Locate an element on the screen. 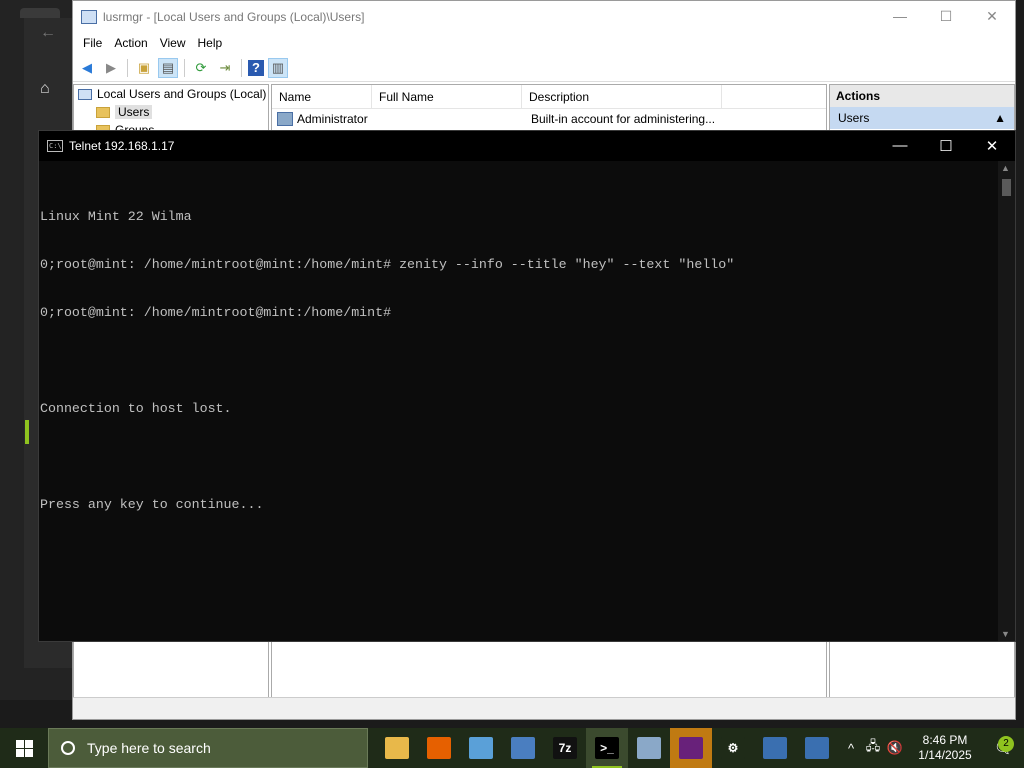  pinned-apps: 7z >_ ⚙ is located at coordinates (607, 748).